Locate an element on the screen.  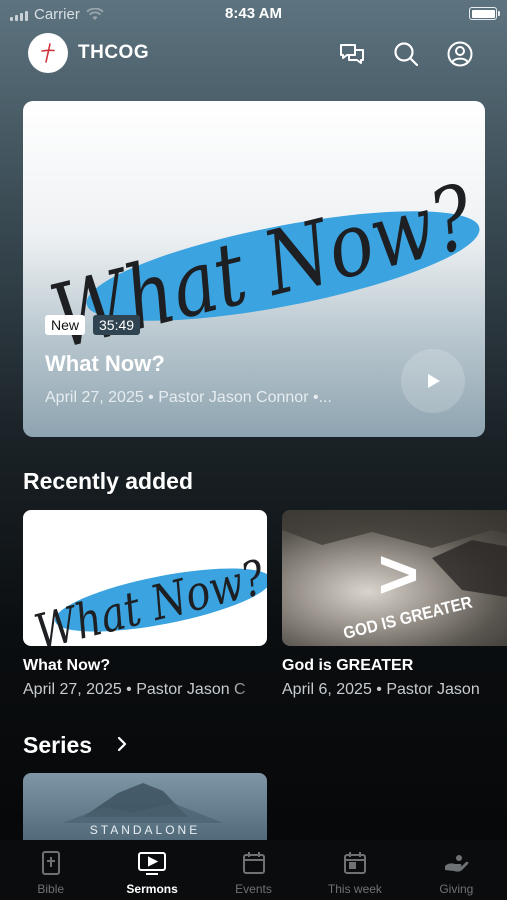
tab-events: Events is located at coordinates (253, 870).